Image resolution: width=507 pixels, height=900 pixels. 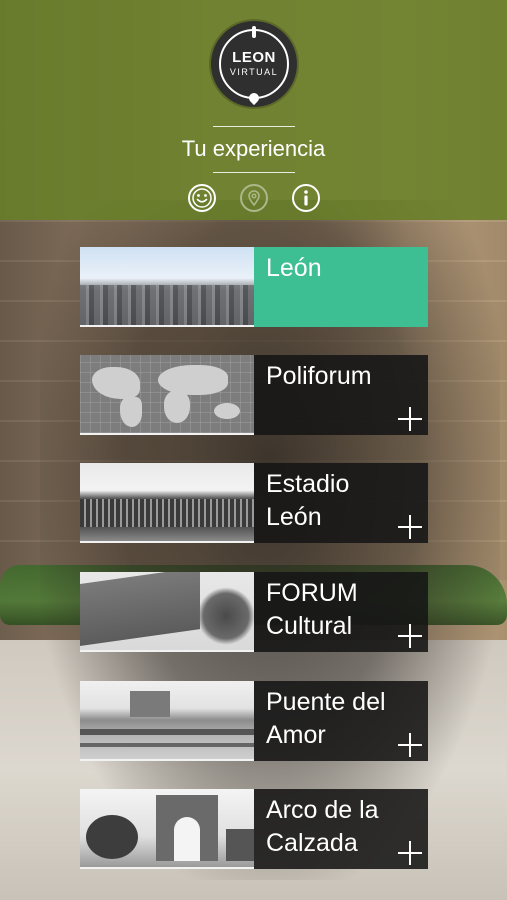 What do you see at coordinates (254, 126) in the screenshot?
I see `divider-top` at bounding box center [254, 126].